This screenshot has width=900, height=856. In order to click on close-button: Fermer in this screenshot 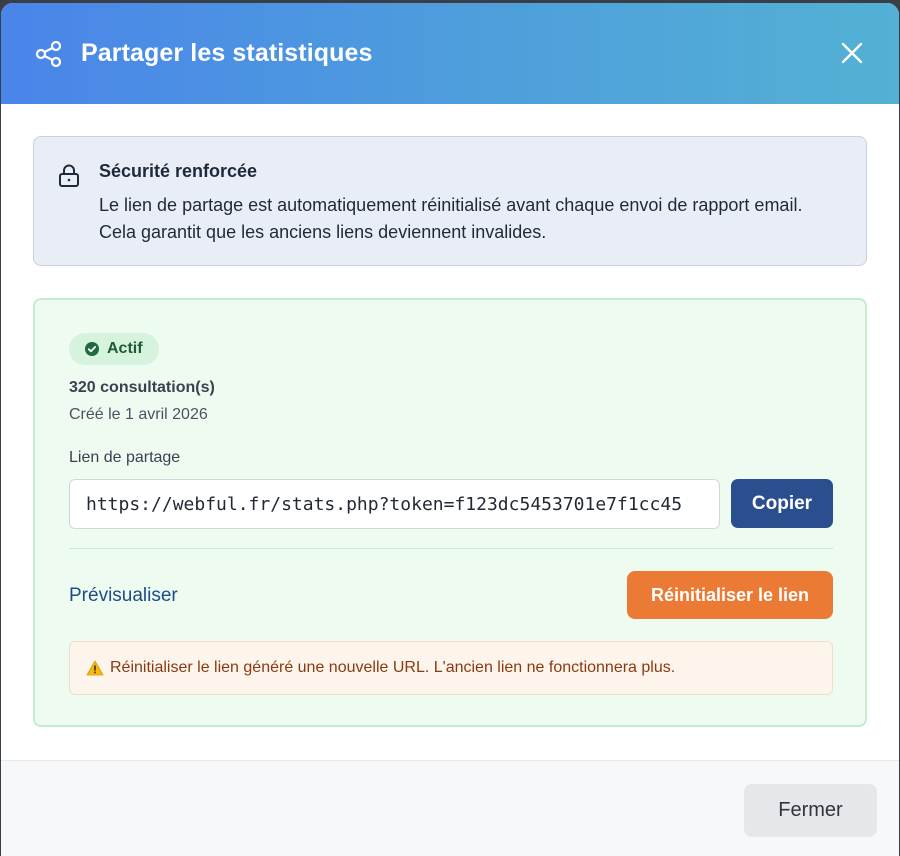, I will do `click(810, 810)`.